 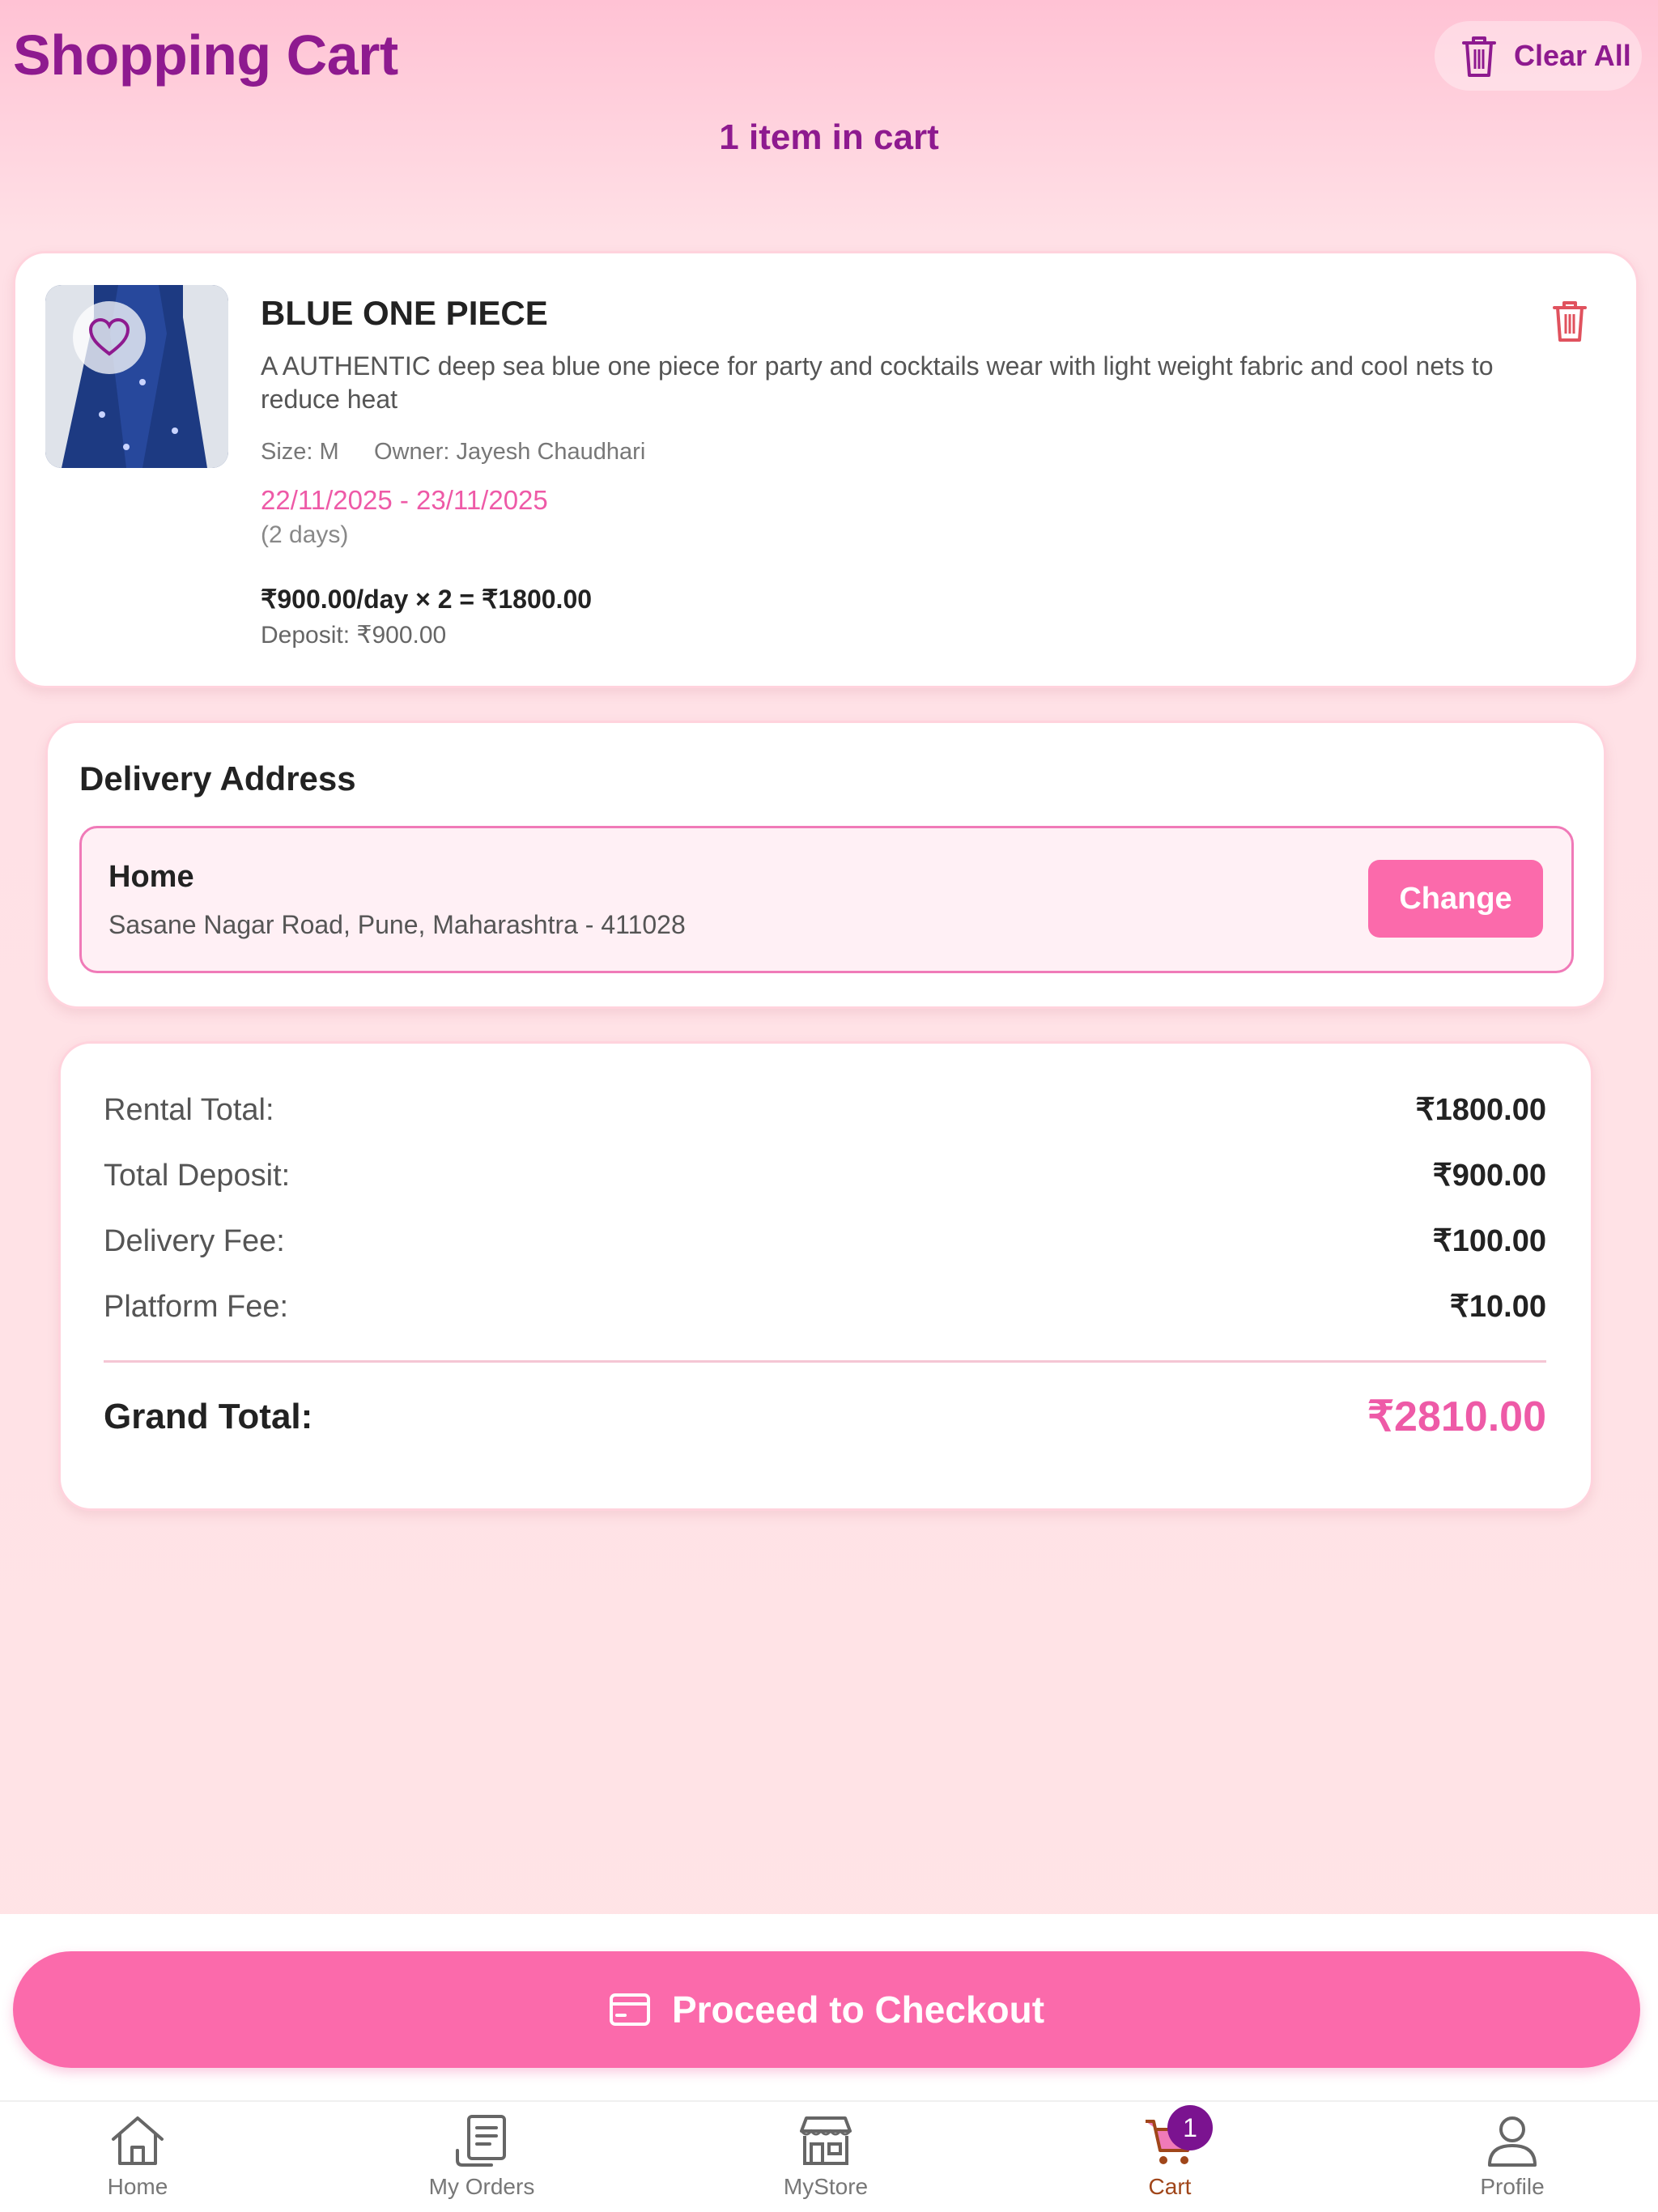 I want to click on clear-all-label: Clear All, so click(x=1572, y=55).